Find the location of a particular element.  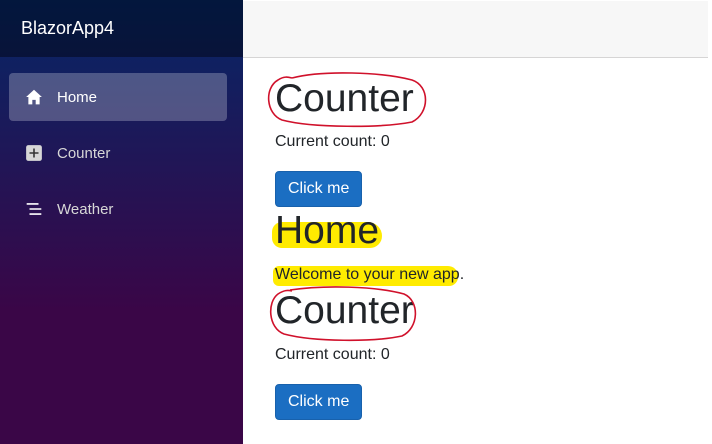

nav-item-home: Home is located at coordinates (118, 97).